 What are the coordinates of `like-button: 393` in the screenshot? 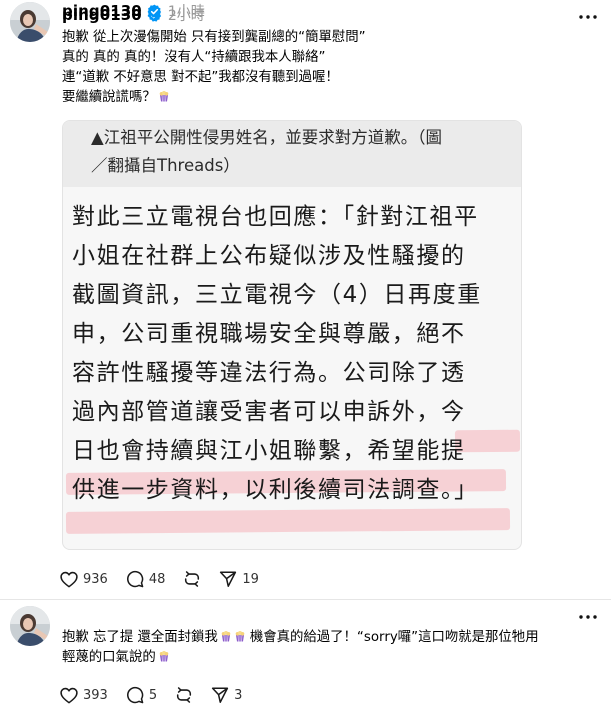 It's located at (84, 695).